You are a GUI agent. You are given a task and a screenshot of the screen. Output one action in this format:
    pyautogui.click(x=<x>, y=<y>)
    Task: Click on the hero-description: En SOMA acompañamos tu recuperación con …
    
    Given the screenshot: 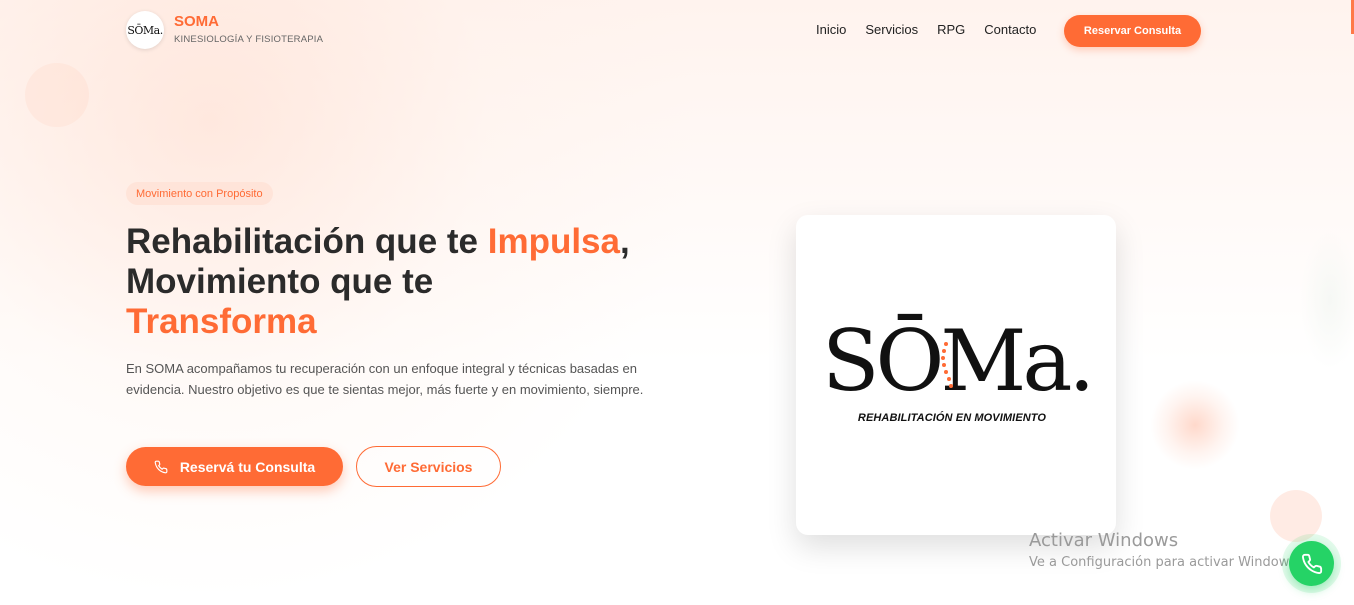 What is the action you would take?
    pyautogui.click(x=385, y=379)
    